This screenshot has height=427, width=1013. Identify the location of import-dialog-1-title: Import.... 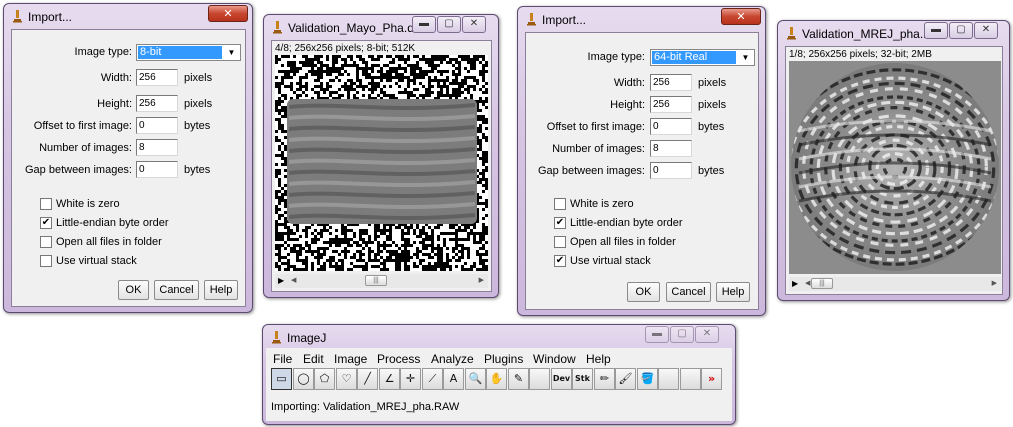
(50, 17).